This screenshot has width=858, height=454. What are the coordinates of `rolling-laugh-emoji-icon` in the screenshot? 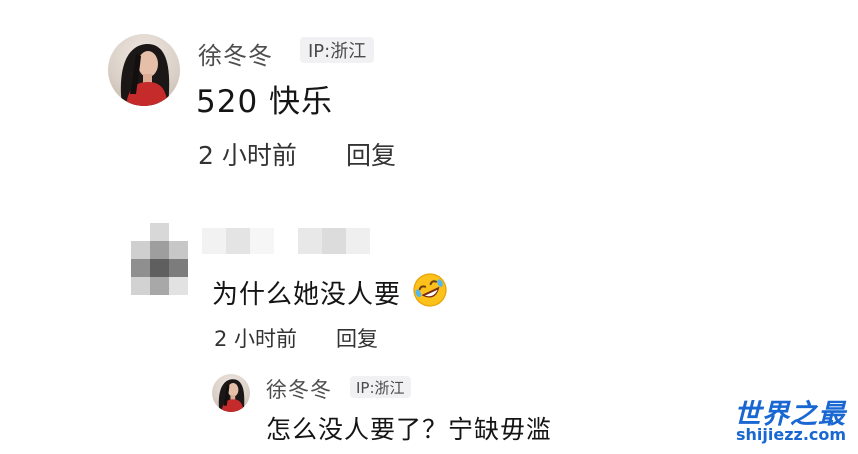 It's located at (430, 290).